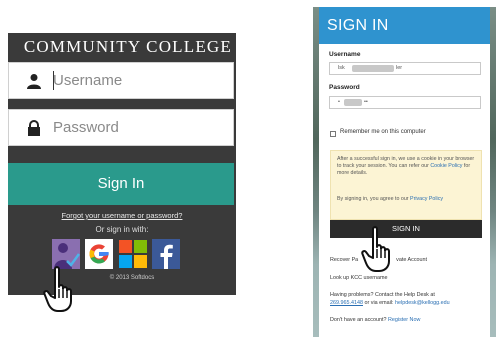 This screenshot has height=339, width=498. Describe the element at coordinates (366, 102) in the screenshot. I see `password-mask-end: ••` at that location.